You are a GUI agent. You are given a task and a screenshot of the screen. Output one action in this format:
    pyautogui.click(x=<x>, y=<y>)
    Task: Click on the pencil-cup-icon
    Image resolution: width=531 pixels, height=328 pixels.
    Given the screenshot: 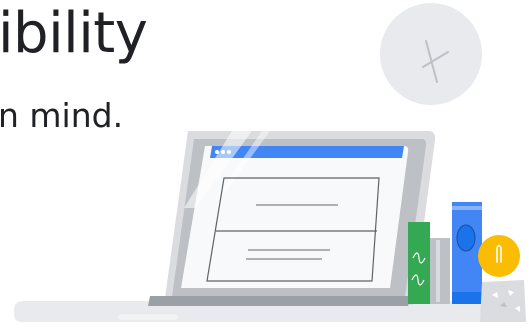 What is the action you would take?
    pyautogui.click(x=503, y=301)
    